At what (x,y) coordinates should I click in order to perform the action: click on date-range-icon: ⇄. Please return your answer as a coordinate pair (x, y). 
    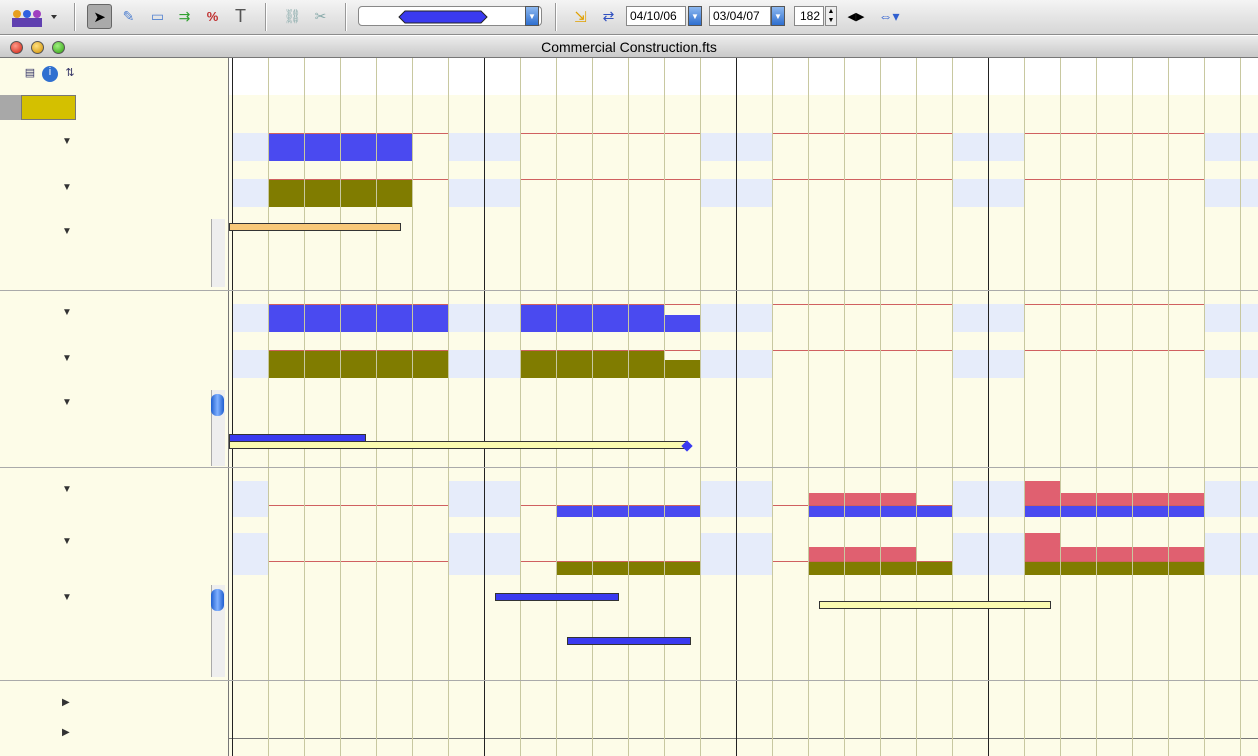
    Looking at the image, I should click on (608, 16).